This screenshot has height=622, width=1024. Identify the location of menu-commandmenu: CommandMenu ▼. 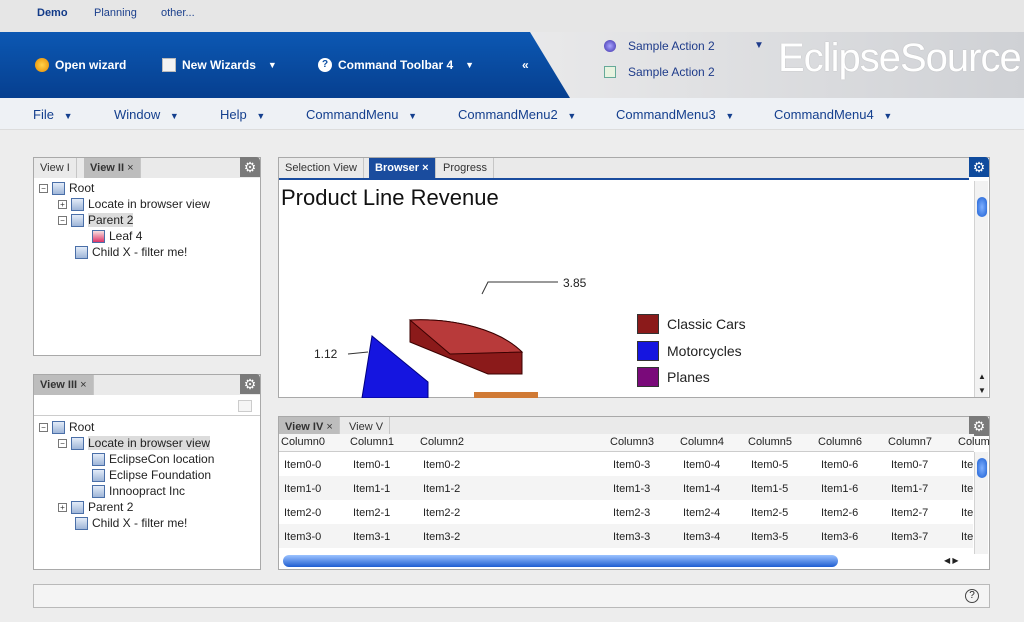
(361, 114).